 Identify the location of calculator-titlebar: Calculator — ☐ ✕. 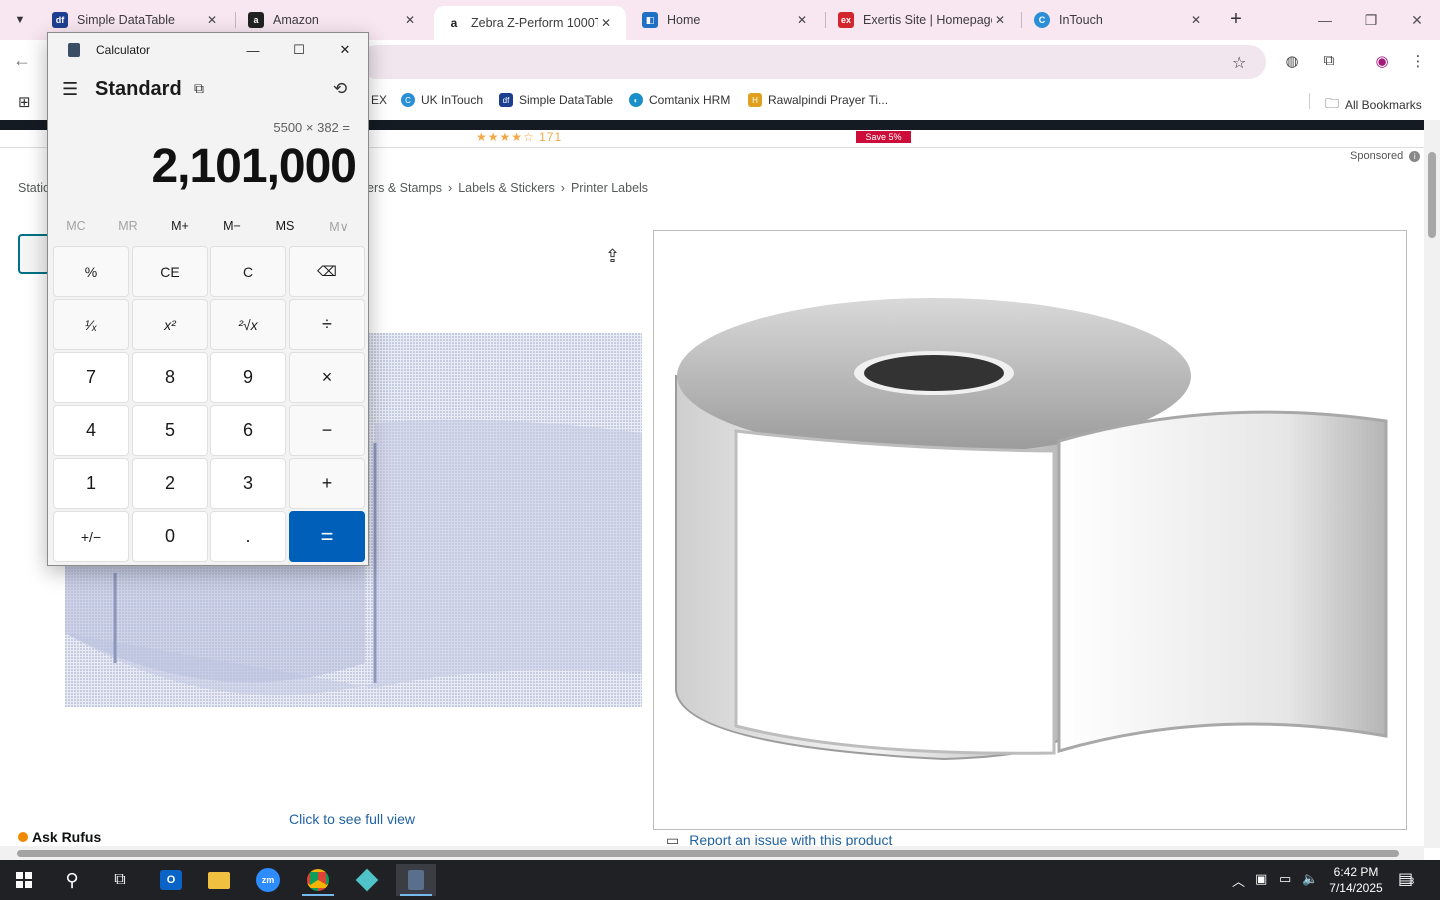
(208, 50).